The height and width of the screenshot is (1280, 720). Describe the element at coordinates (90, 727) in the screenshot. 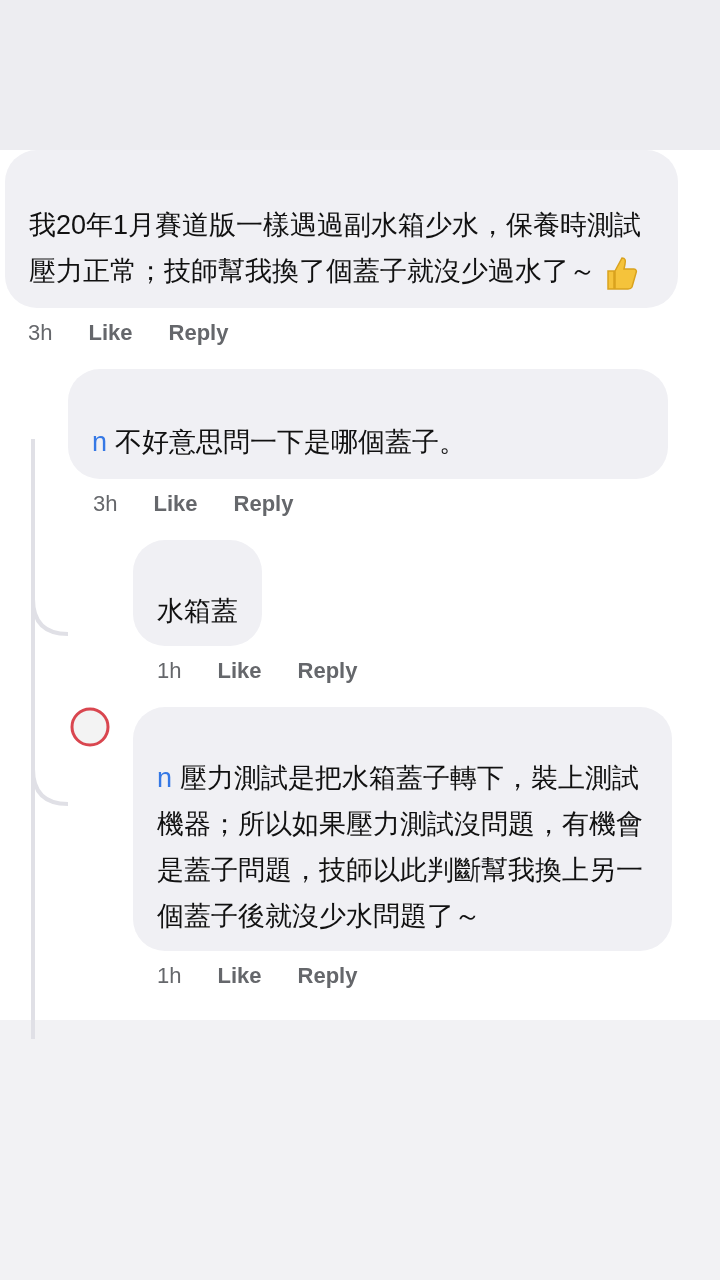

I see `avatar-icon` at that location.